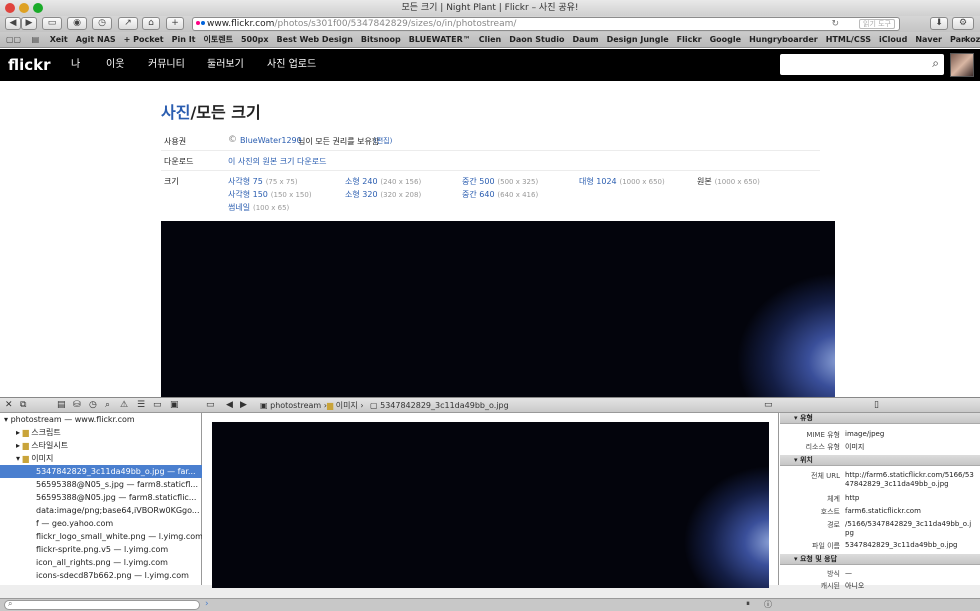 Image resolution: width=980 pixels, height=611 pixels. Describe the element at coordinates (500, 181) in the screenshot. I see `size-medium500: 중간 500 (500 x 325)` at that location.